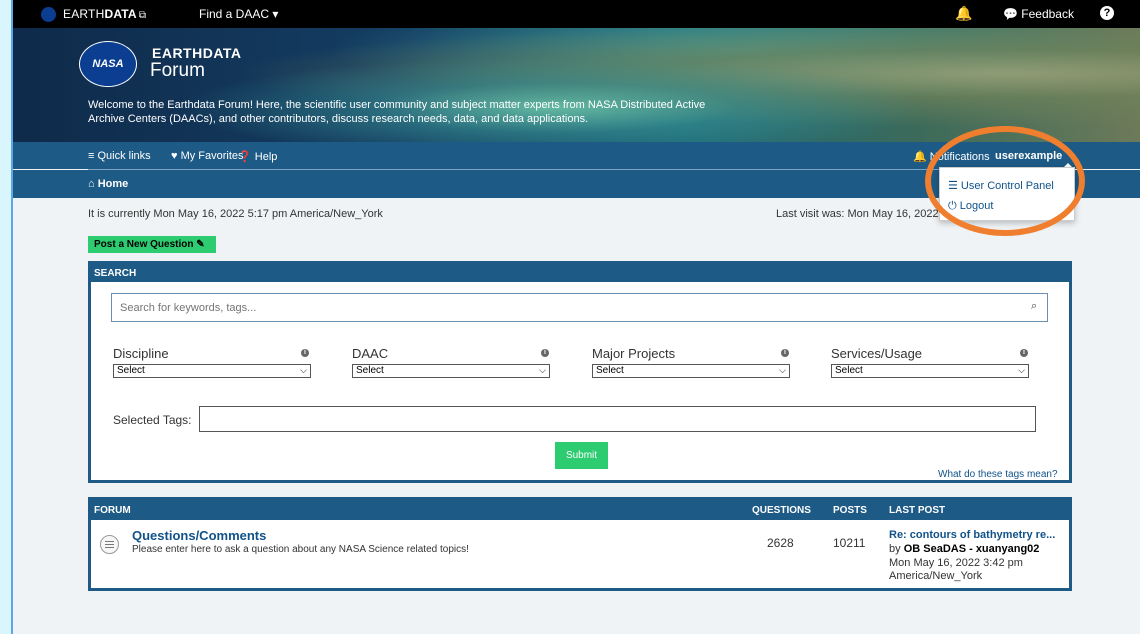  Describe the element at coordinates (131, 370) in the screenshot. I see `discipline-select-value: Select` at that location.